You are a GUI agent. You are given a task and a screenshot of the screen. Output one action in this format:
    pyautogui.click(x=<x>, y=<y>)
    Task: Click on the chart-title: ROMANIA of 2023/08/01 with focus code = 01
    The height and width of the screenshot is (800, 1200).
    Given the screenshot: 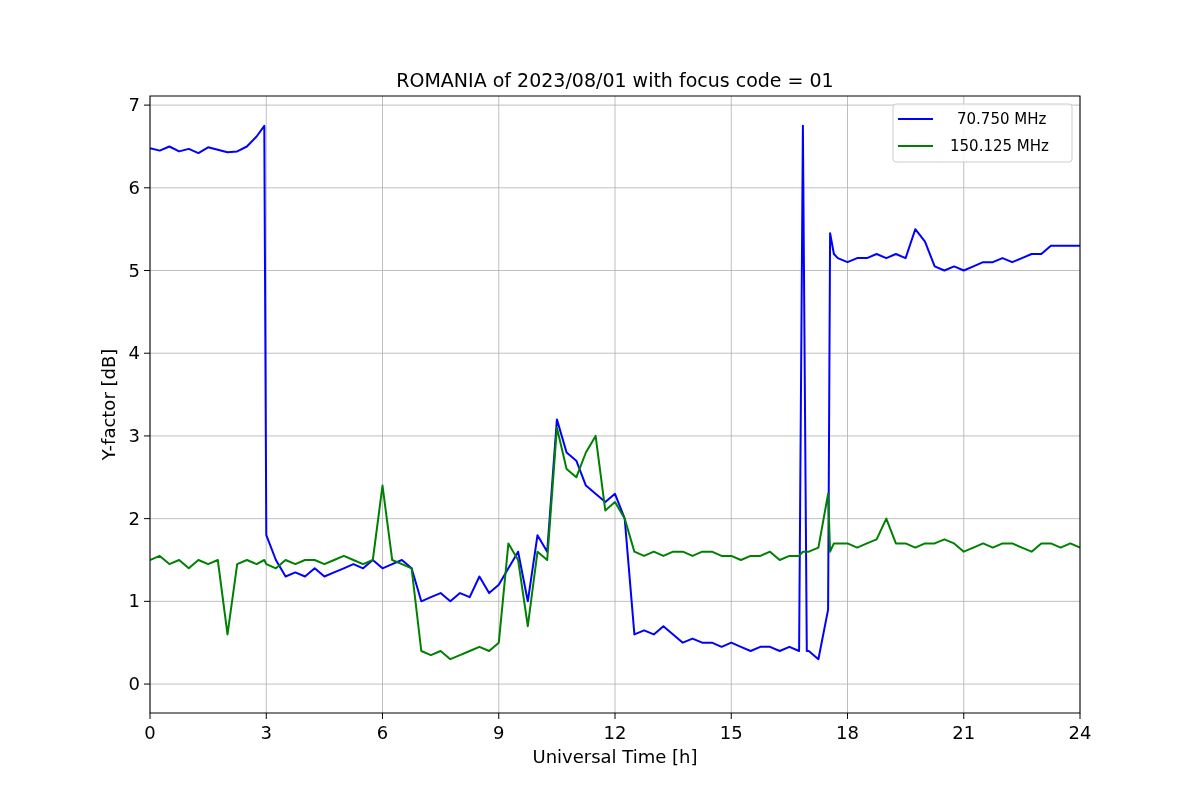 What is the action you would take?
    pyautogui.click(x=615, y=80)
    